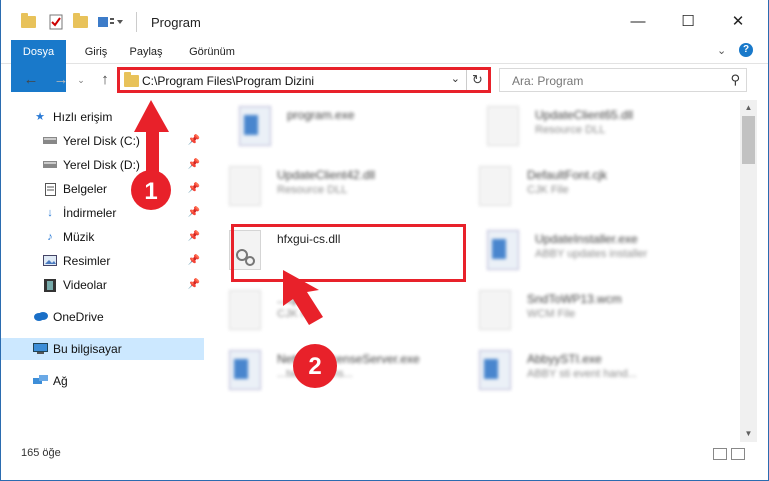 The image size is (769, 481). What do you see at coordinates (738, 454) in the screenshot?
I see `tiles-view-icon` at bounding box center [738, 454].